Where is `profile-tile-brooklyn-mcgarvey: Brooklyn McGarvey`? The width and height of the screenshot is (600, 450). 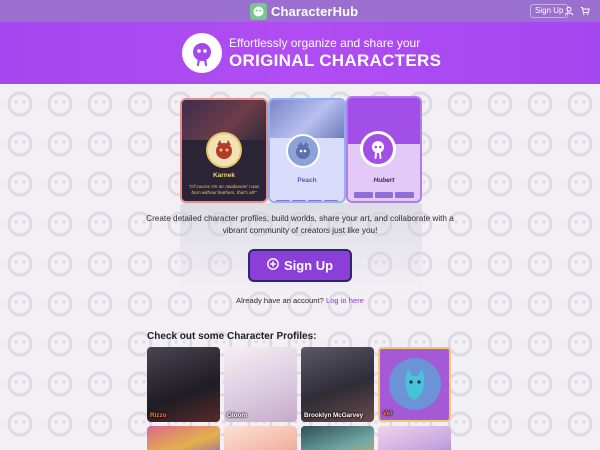
profile-tile-brooklyn-mcgarvey: Brooklyn McGarvey is located at coordinates (337, 384).